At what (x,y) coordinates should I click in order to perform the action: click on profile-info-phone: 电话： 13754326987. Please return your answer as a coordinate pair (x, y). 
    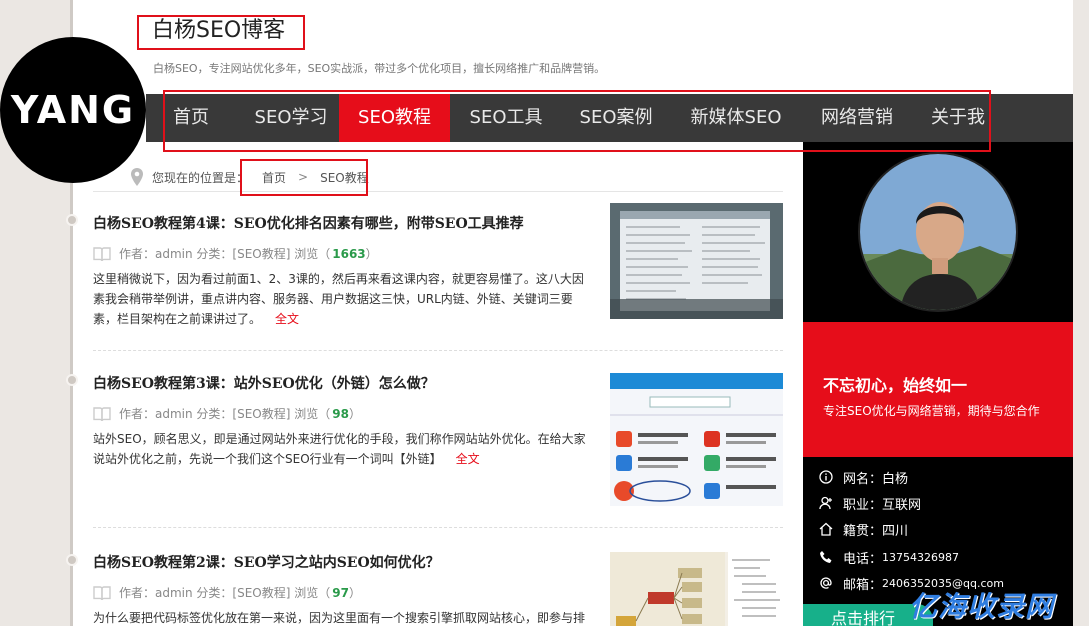
    Looking at the image, I should click on (889, 557).